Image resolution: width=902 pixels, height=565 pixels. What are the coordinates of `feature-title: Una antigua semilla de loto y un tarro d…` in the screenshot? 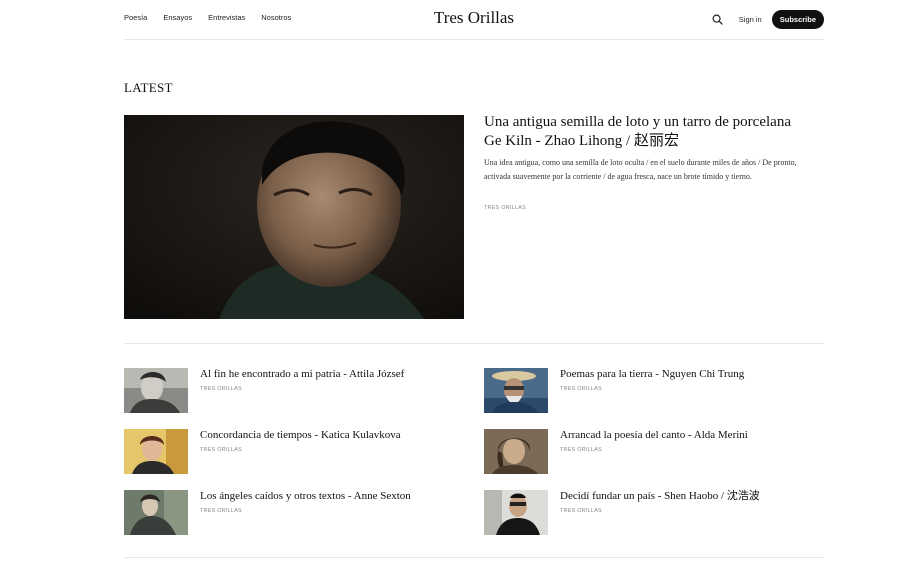 It's located at (644, 132).